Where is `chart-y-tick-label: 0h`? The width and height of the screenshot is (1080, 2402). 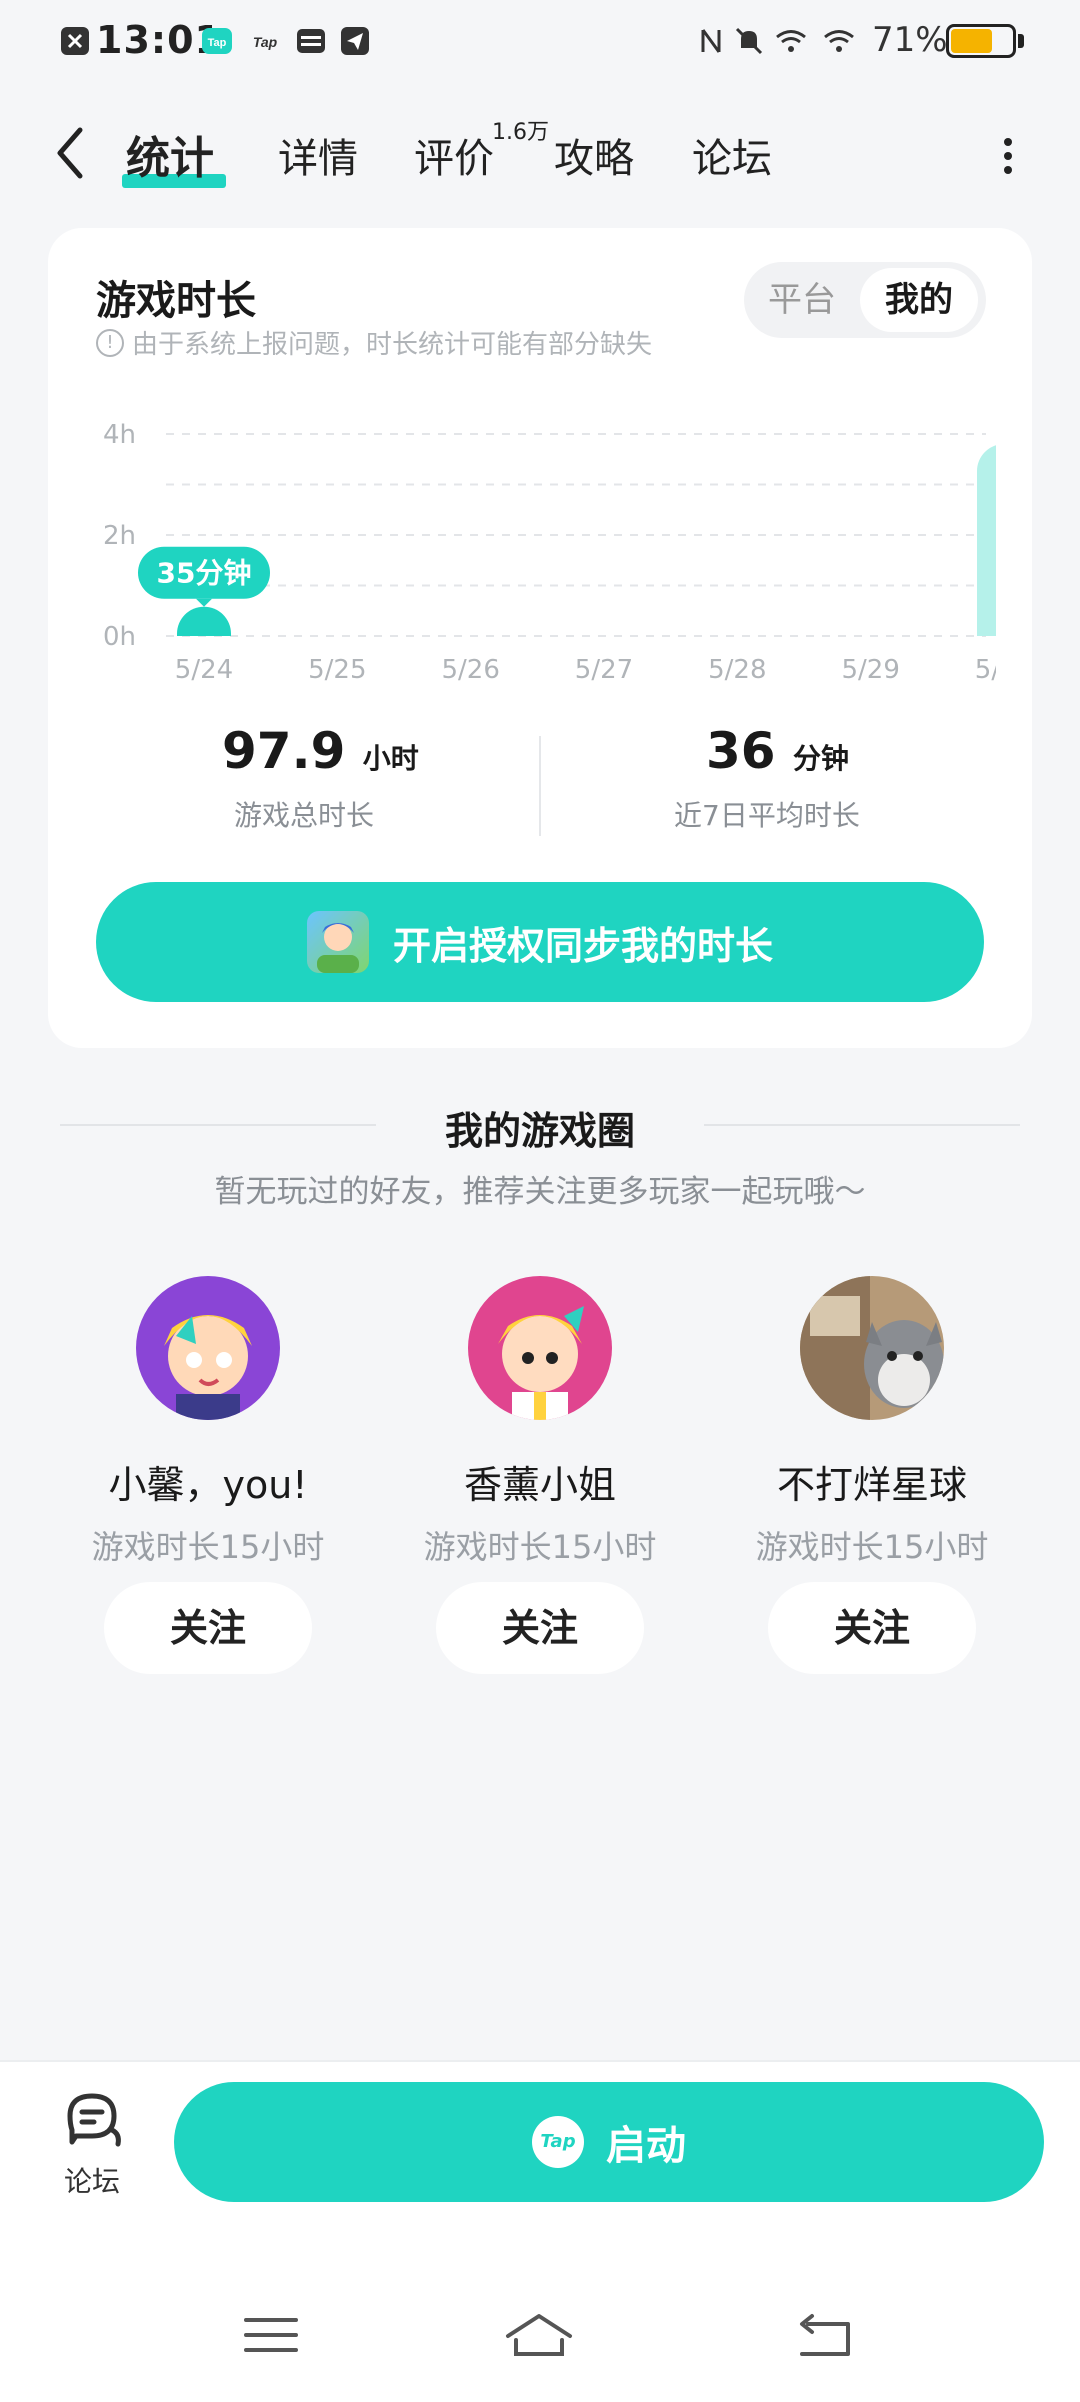
chart-y-tick-label: 0h is located at coordinates (119, 637).